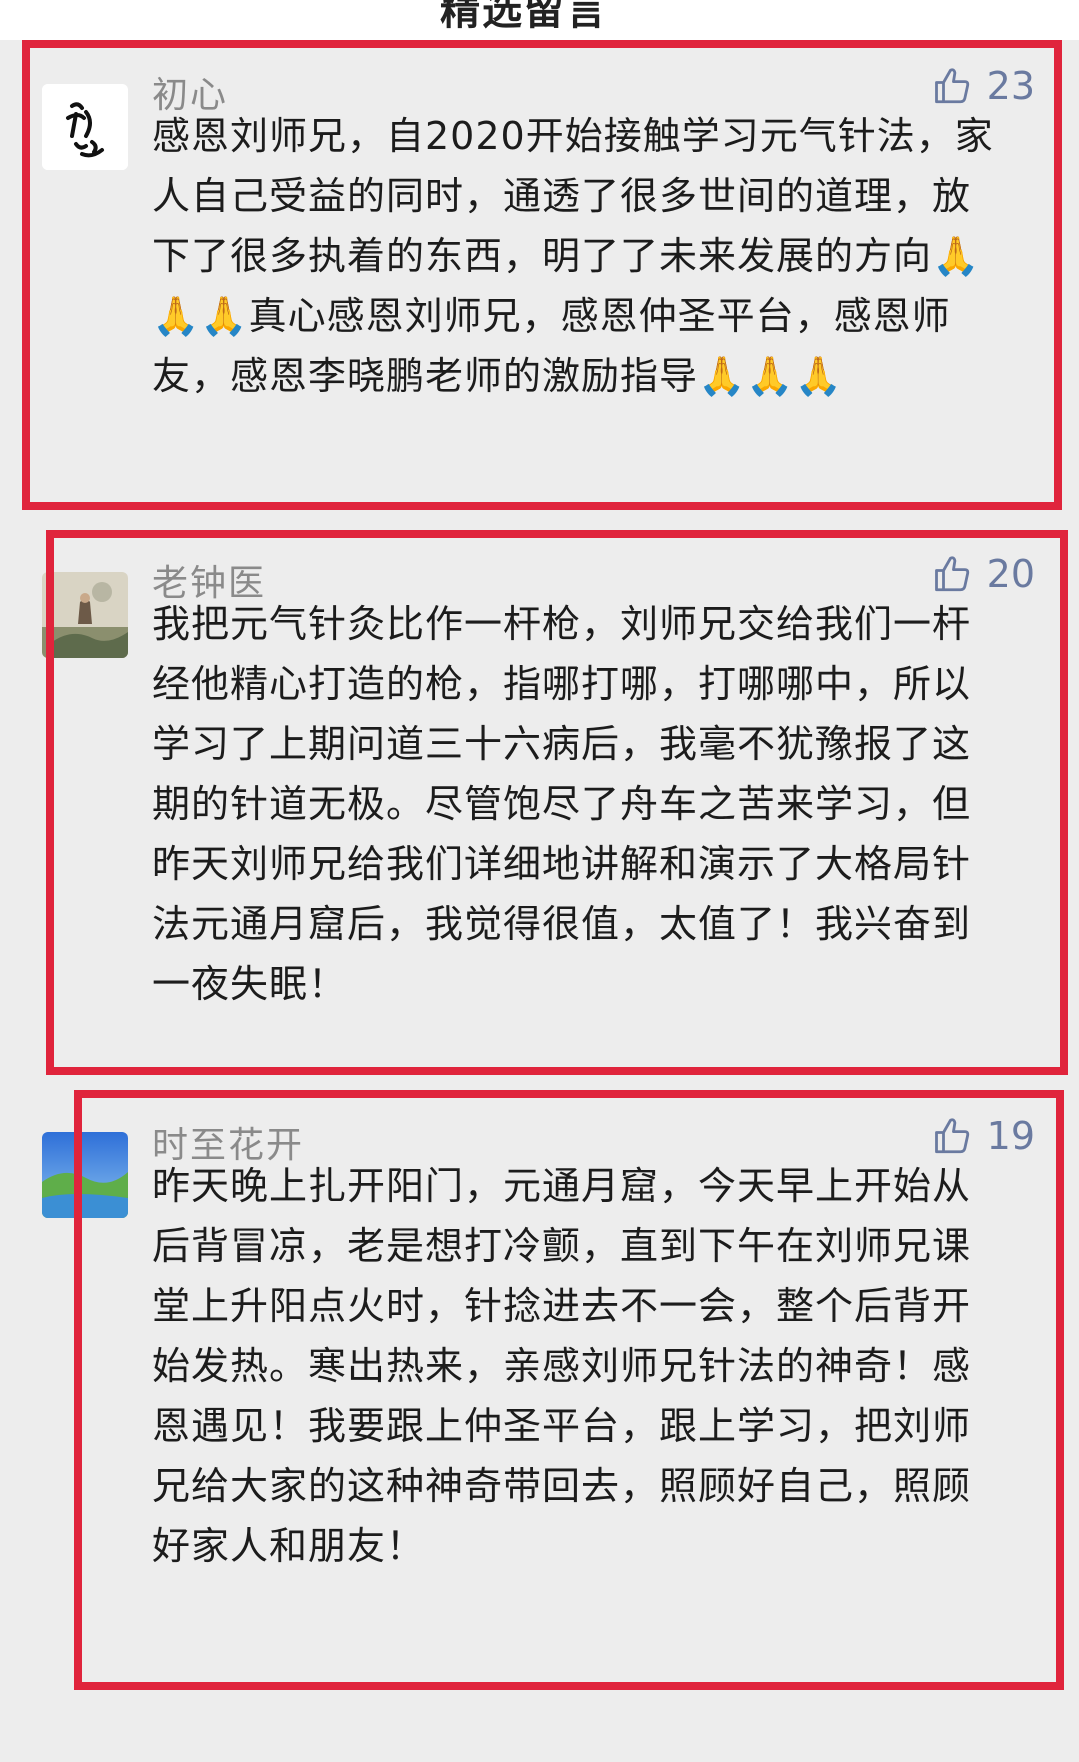  Describe the element at coordinates (524, 17) in the screenshot. I see `section-title: 精选留言` at that location.